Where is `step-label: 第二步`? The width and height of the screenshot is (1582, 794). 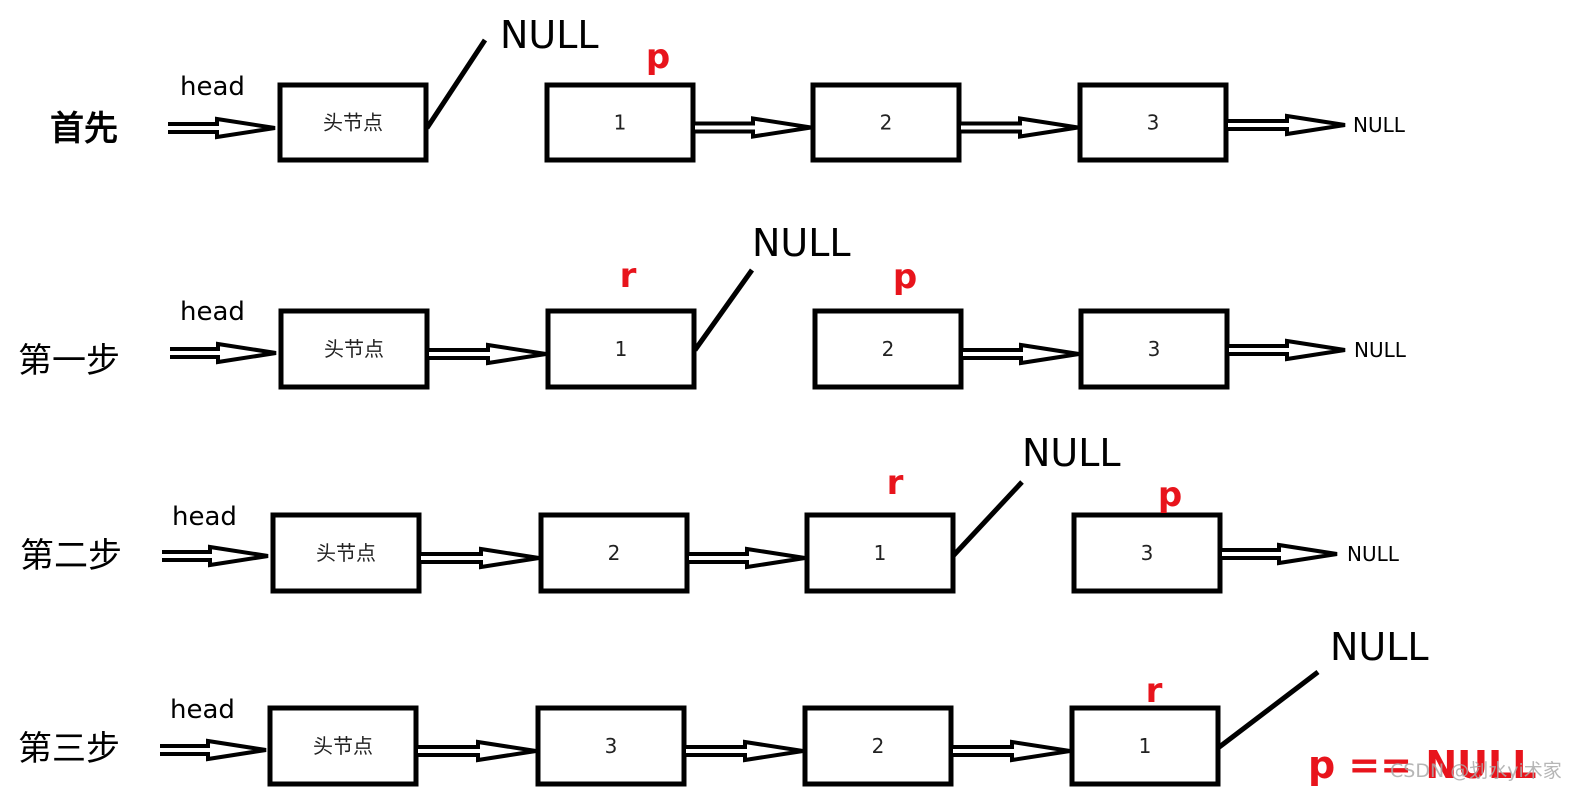
step-label: 第二步 is located at coordinates (71, 556).